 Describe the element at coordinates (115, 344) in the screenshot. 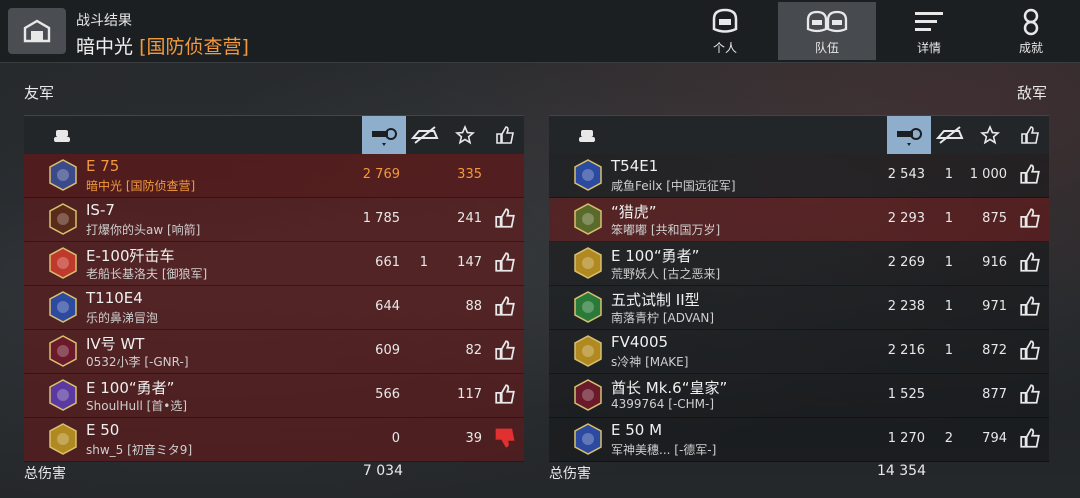

I see `tank-name: IV号 WT` at that location.